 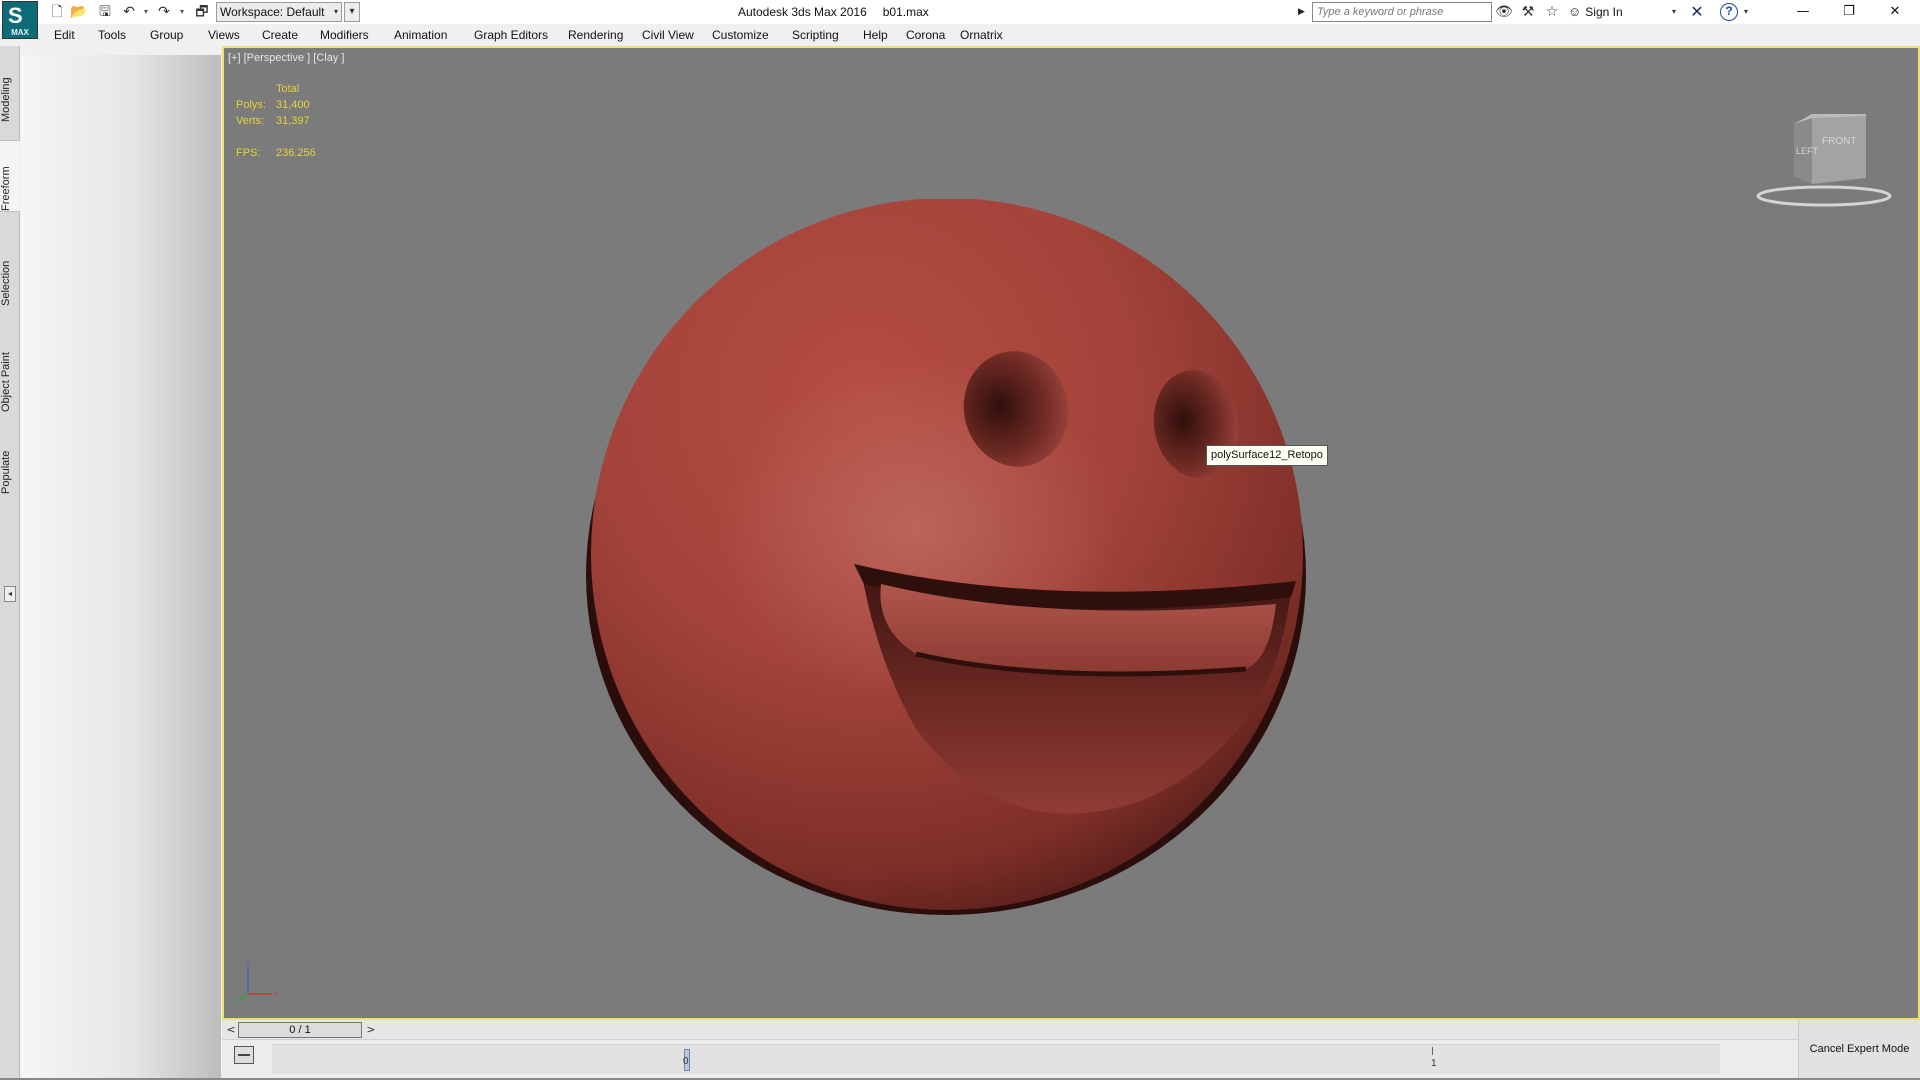 What do you see at coordinates (1674, 12) in the screenshot?
I see `sign-in-dropdown-icon: ▾` at bounding box center [1674, 12].